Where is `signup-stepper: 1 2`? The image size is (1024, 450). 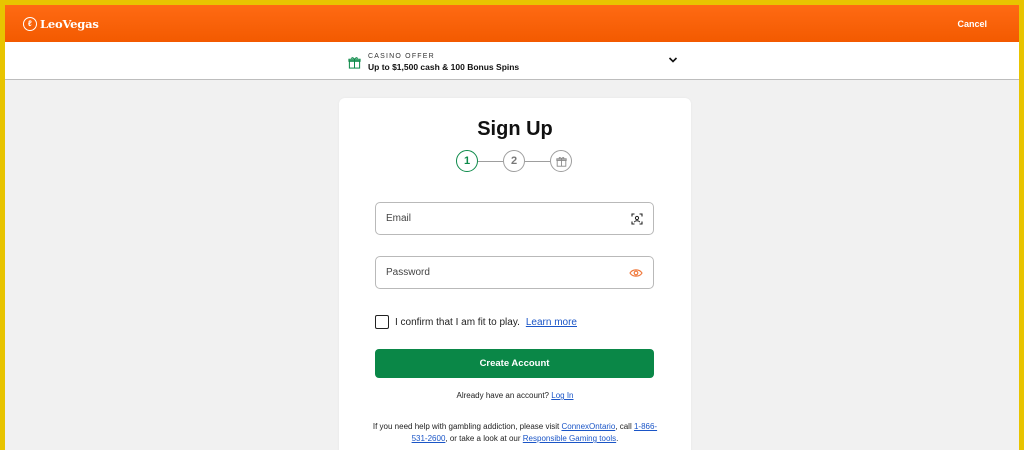
signup-stepper: 1 2 is located at coordinates (514, 161).